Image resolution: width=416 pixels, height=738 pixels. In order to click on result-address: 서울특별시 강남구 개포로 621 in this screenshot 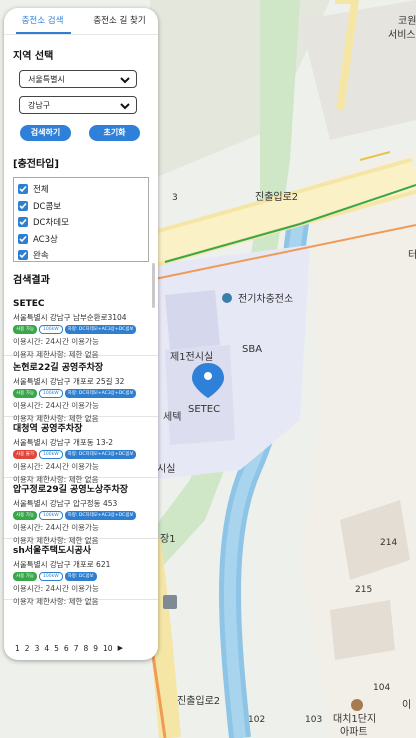, I will do `click(62, 564)`.